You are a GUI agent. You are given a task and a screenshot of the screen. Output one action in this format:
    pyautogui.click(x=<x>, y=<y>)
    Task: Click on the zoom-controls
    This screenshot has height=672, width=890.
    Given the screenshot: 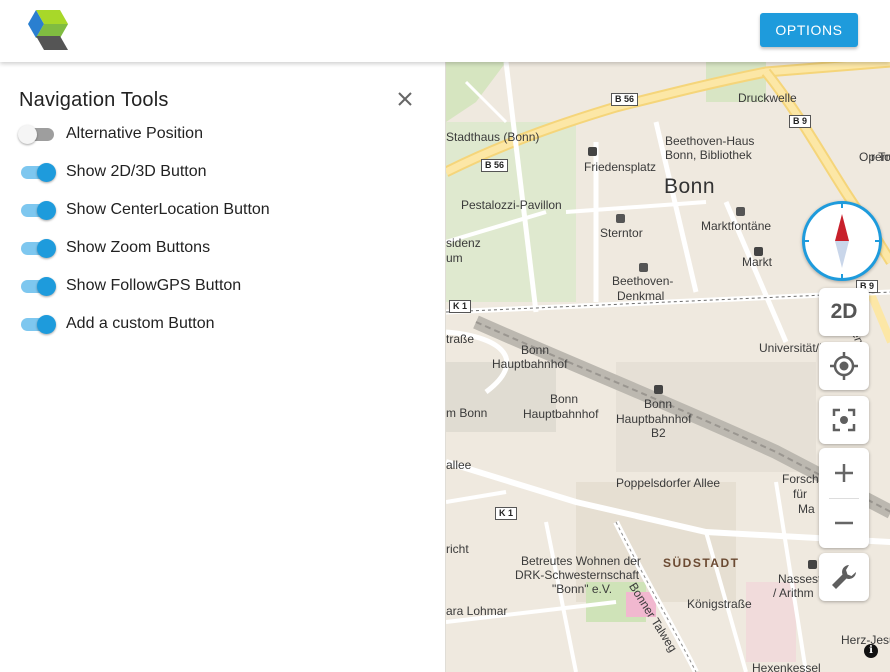 What is the action you would take?
    pyautogui.click(x=844, y=498)
    